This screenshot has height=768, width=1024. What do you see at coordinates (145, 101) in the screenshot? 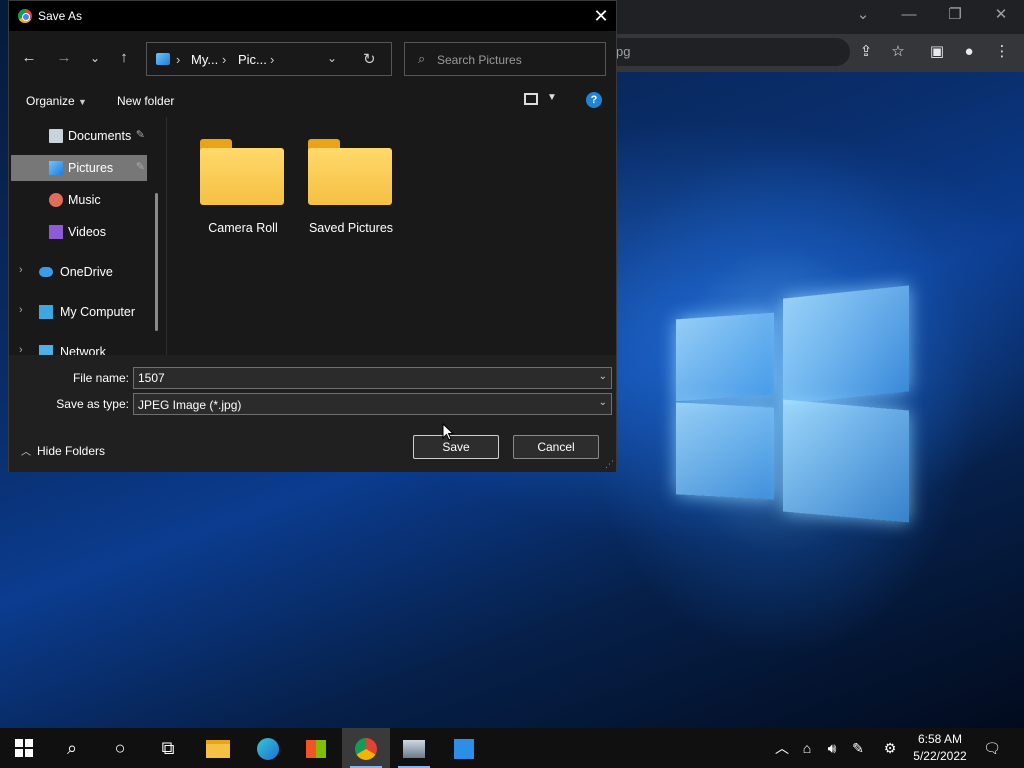
I see `new-folder-button: New folder` at bounding box center [145, 101].